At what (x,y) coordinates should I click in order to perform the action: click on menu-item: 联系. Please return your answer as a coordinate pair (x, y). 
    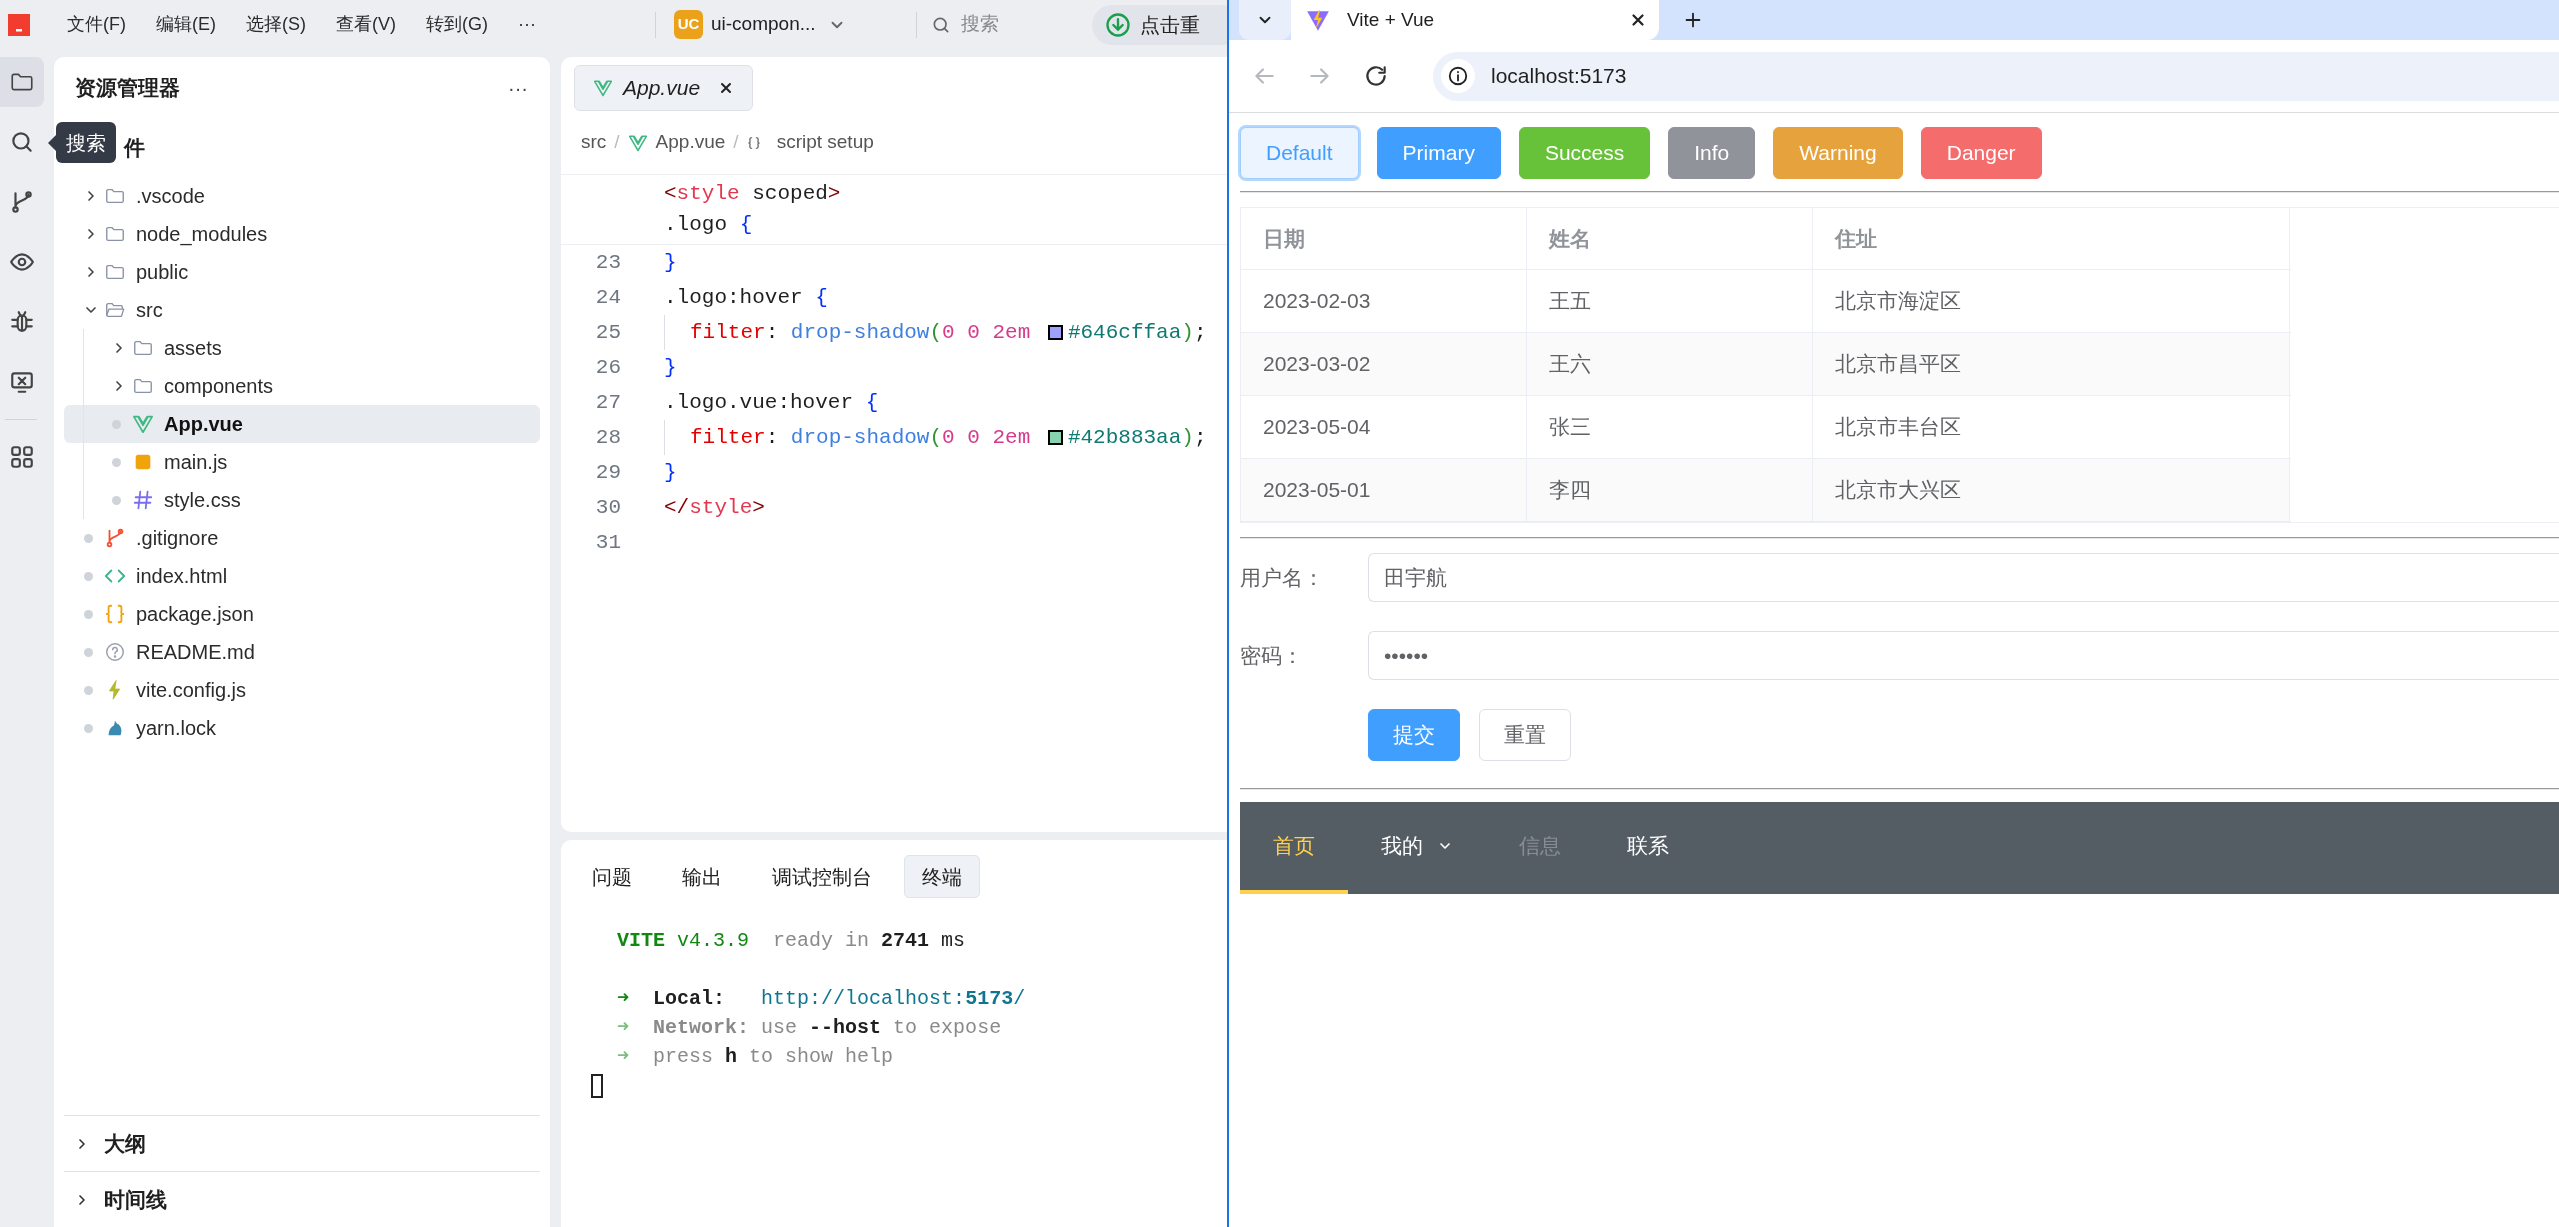
    Looking at the image, I should click on (1648, 848).